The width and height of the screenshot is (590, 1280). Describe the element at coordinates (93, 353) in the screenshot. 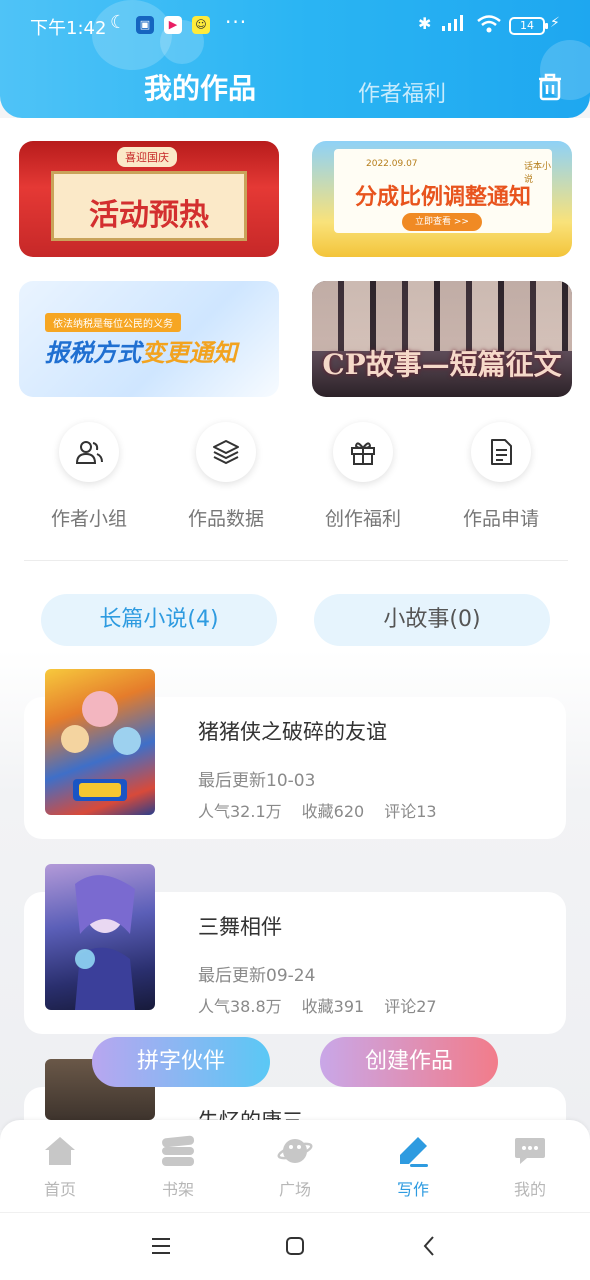

I see `banner-title-part1: 报税方式` at that location.